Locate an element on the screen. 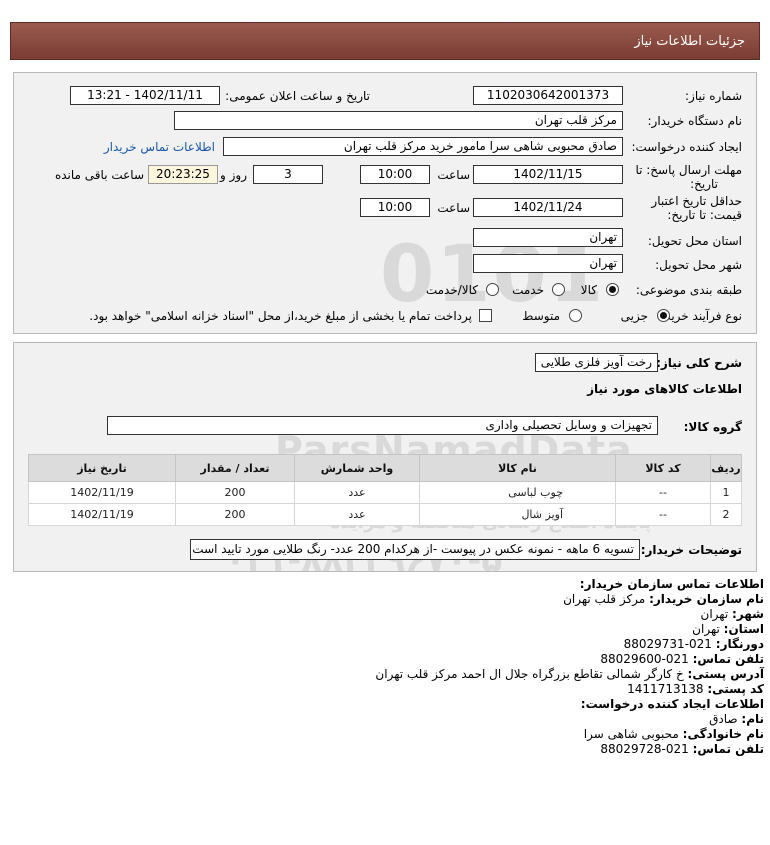  cell-name: آویز شال is located at coordinates (517, 514).